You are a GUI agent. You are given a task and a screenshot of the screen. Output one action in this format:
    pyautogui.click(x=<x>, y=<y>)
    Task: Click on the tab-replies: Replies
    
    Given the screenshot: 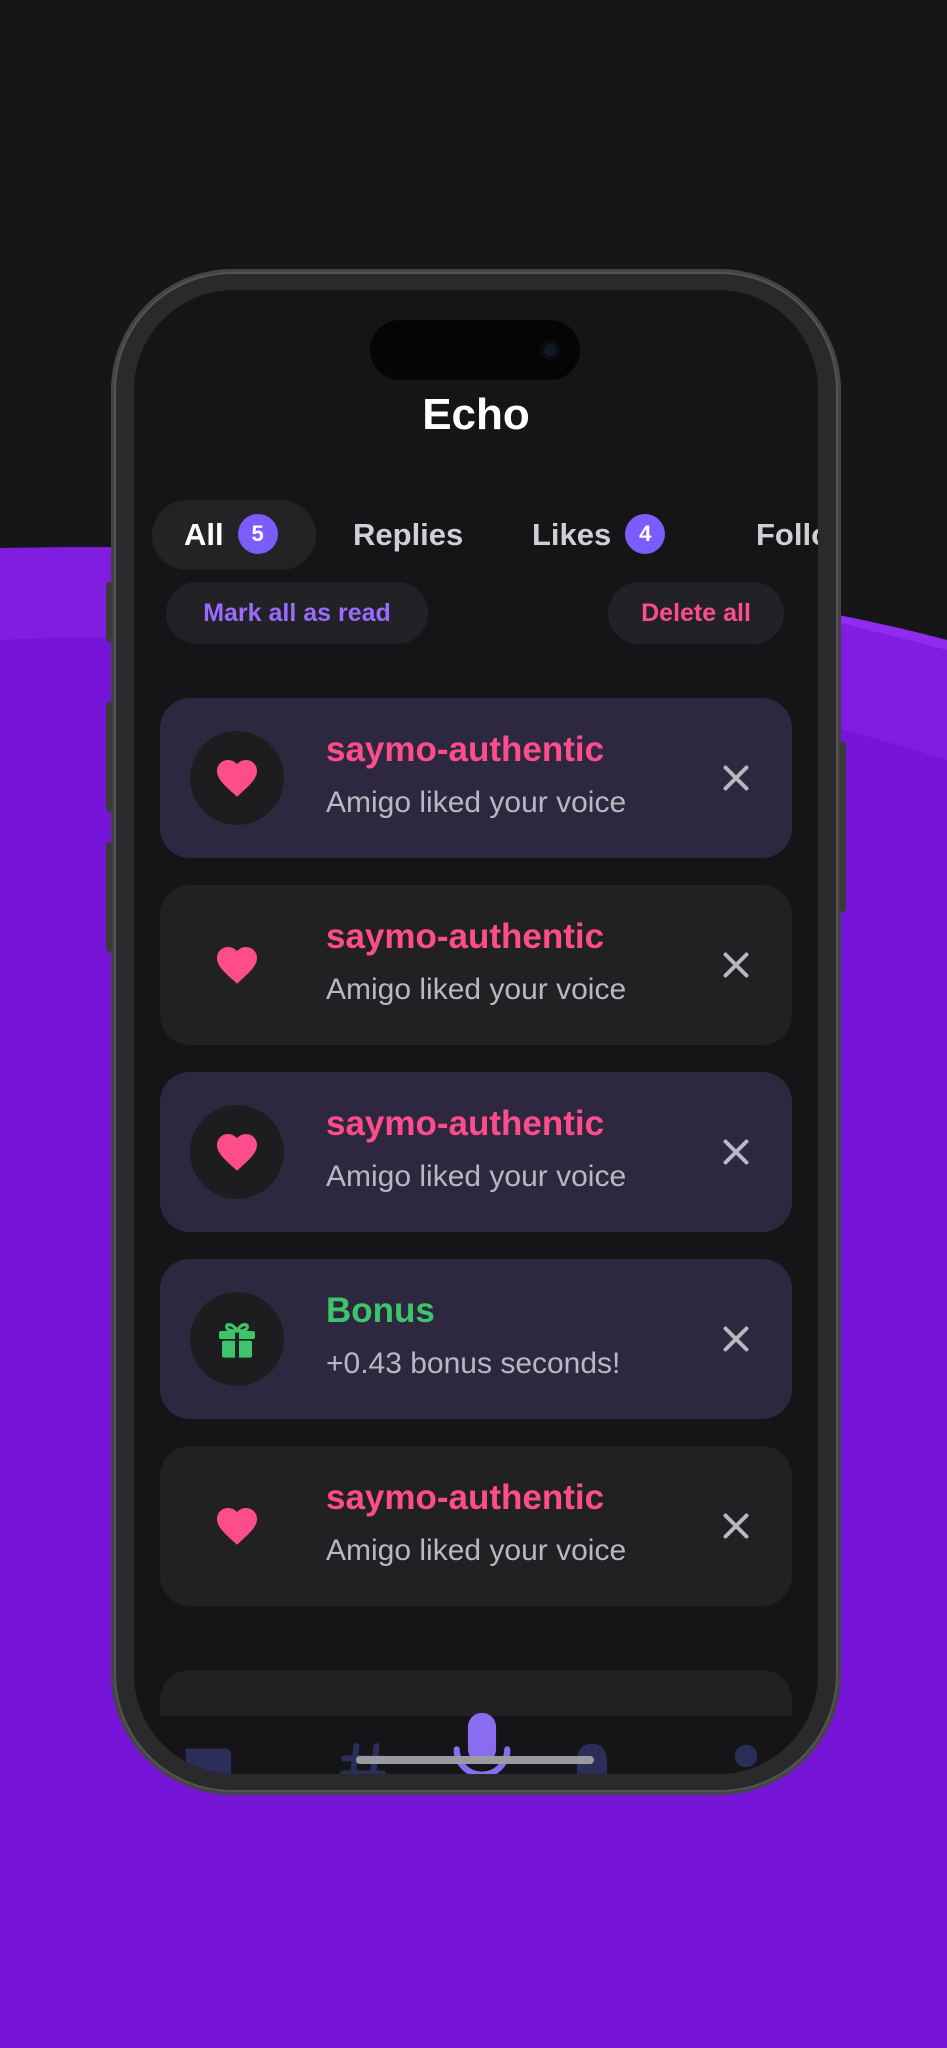 What is the action you would take?
    pyautogui.click(x=408, y=535)
    